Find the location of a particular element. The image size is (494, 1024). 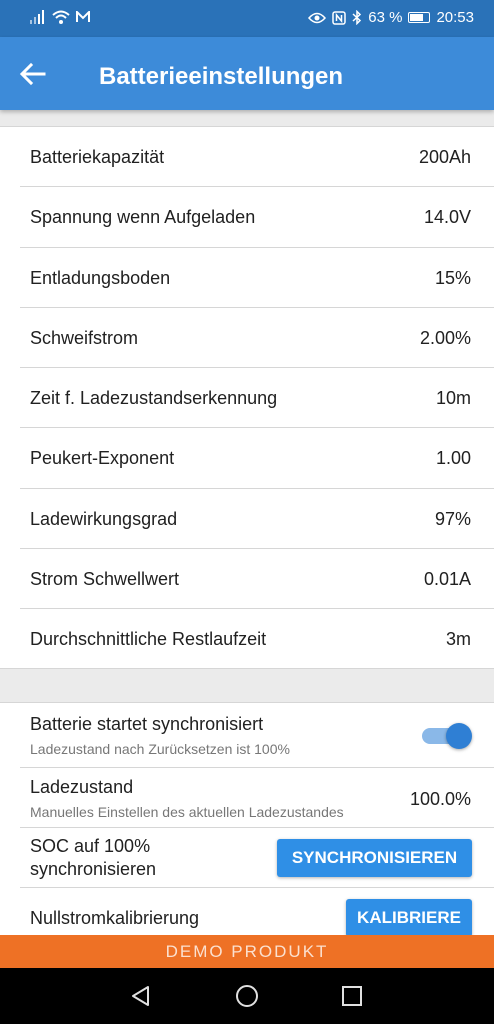

bluetooth-icon is located at coordinates (357, 17).